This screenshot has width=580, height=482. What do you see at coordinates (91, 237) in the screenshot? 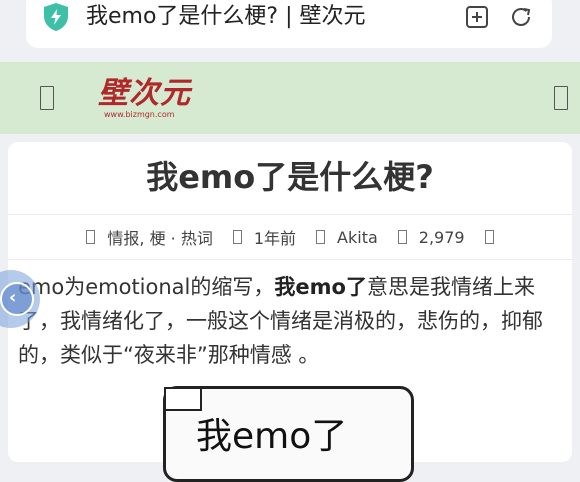
I see `folder-icon` at bounding box center [91, 237].